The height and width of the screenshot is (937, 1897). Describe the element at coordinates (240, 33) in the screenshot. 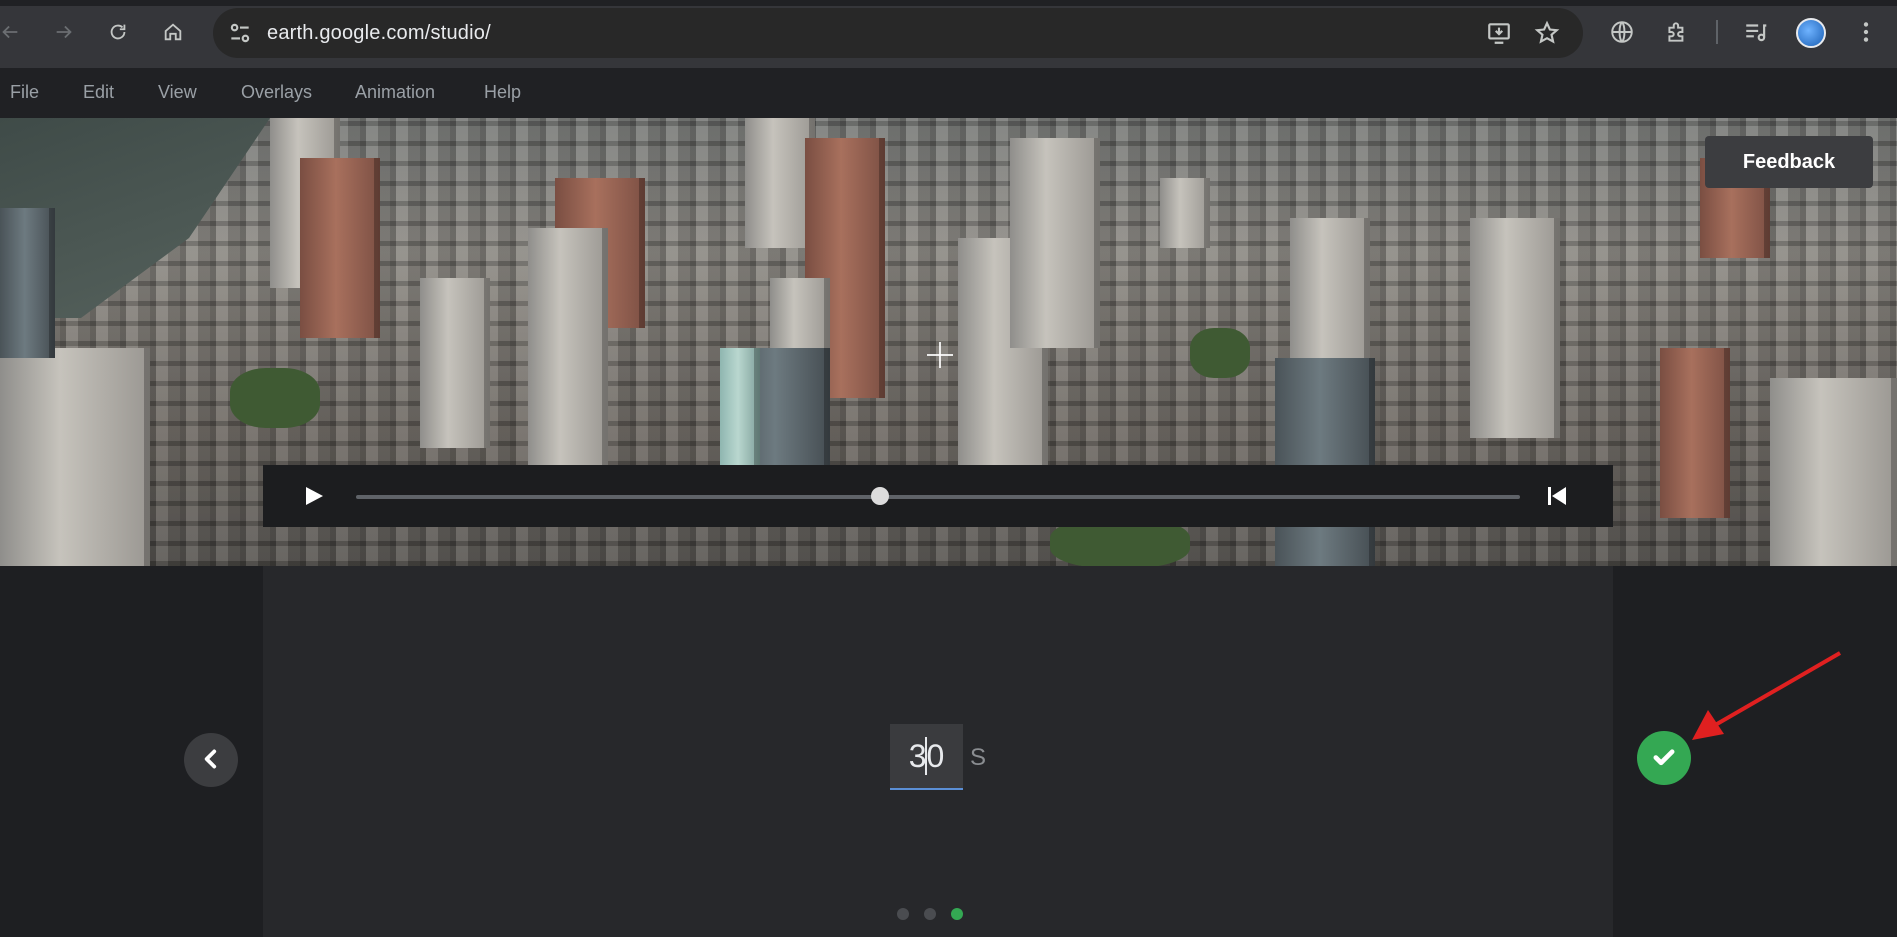

I see `site-info-icon` at that location.